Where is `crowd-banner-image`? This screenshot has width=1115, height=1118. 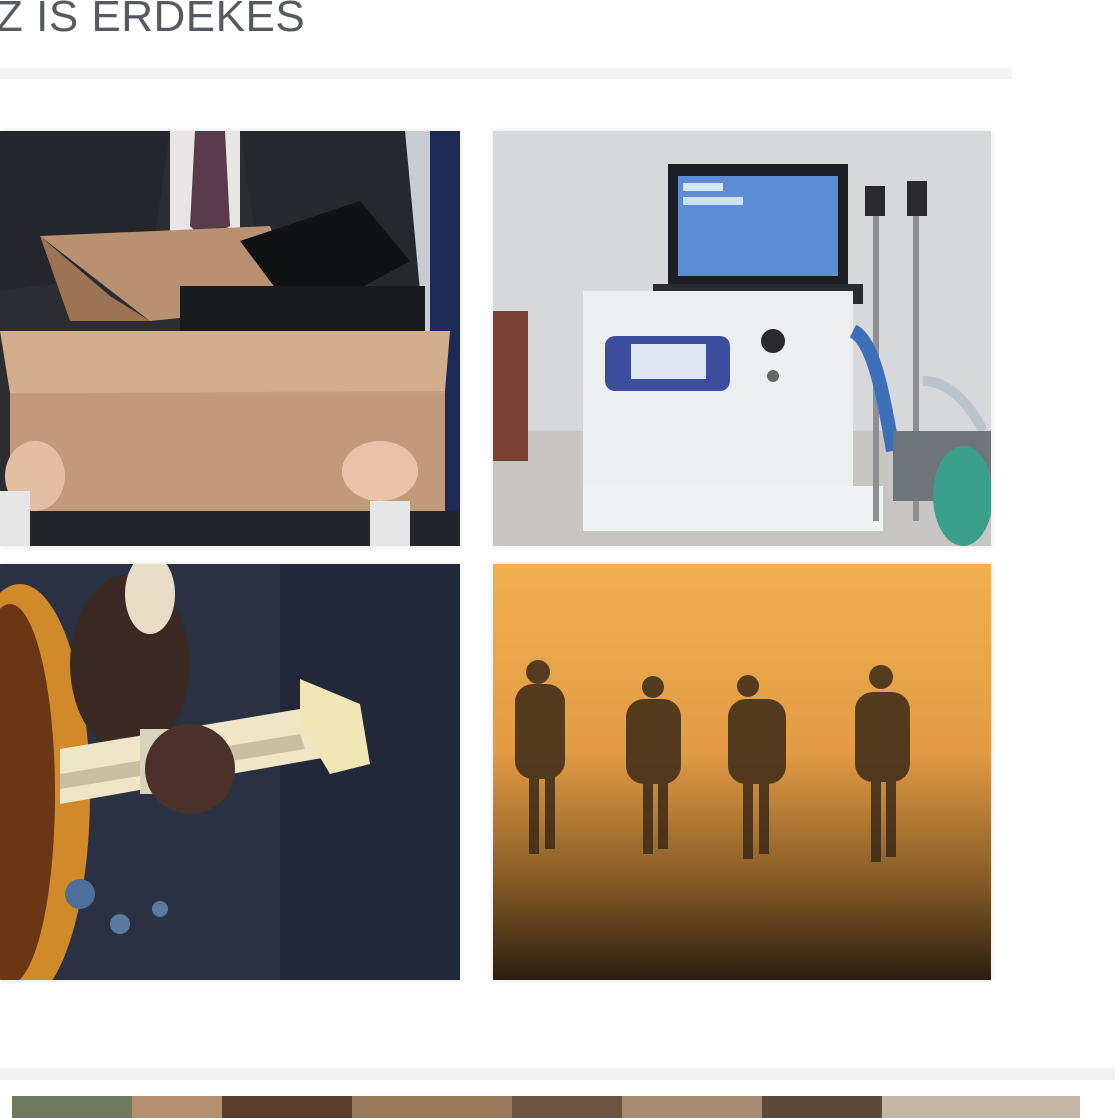 crowd-banner-image is located at coordinates (546, 1107).